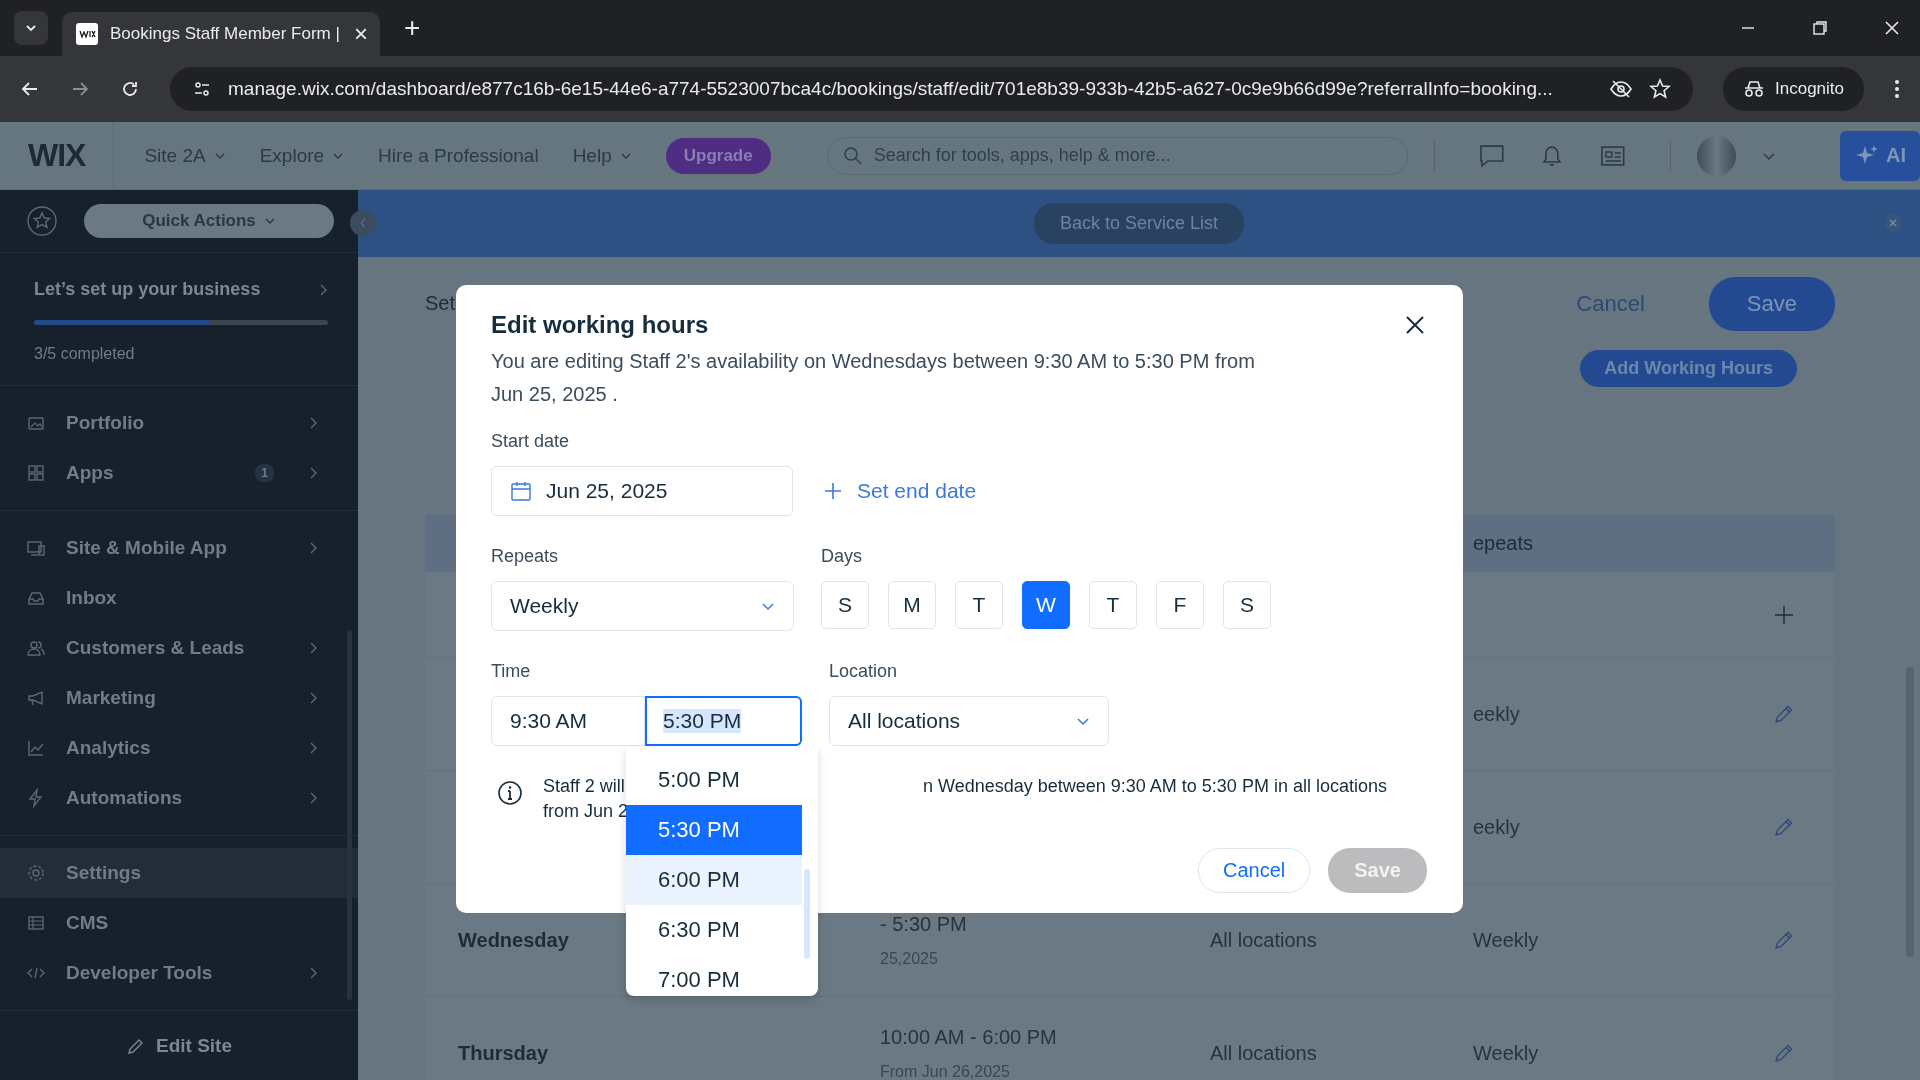 This screenshot has width=1920, height=1080. Describe the element at coordinates (36, 923) in the screenshot. I see `table-icon` at that location.